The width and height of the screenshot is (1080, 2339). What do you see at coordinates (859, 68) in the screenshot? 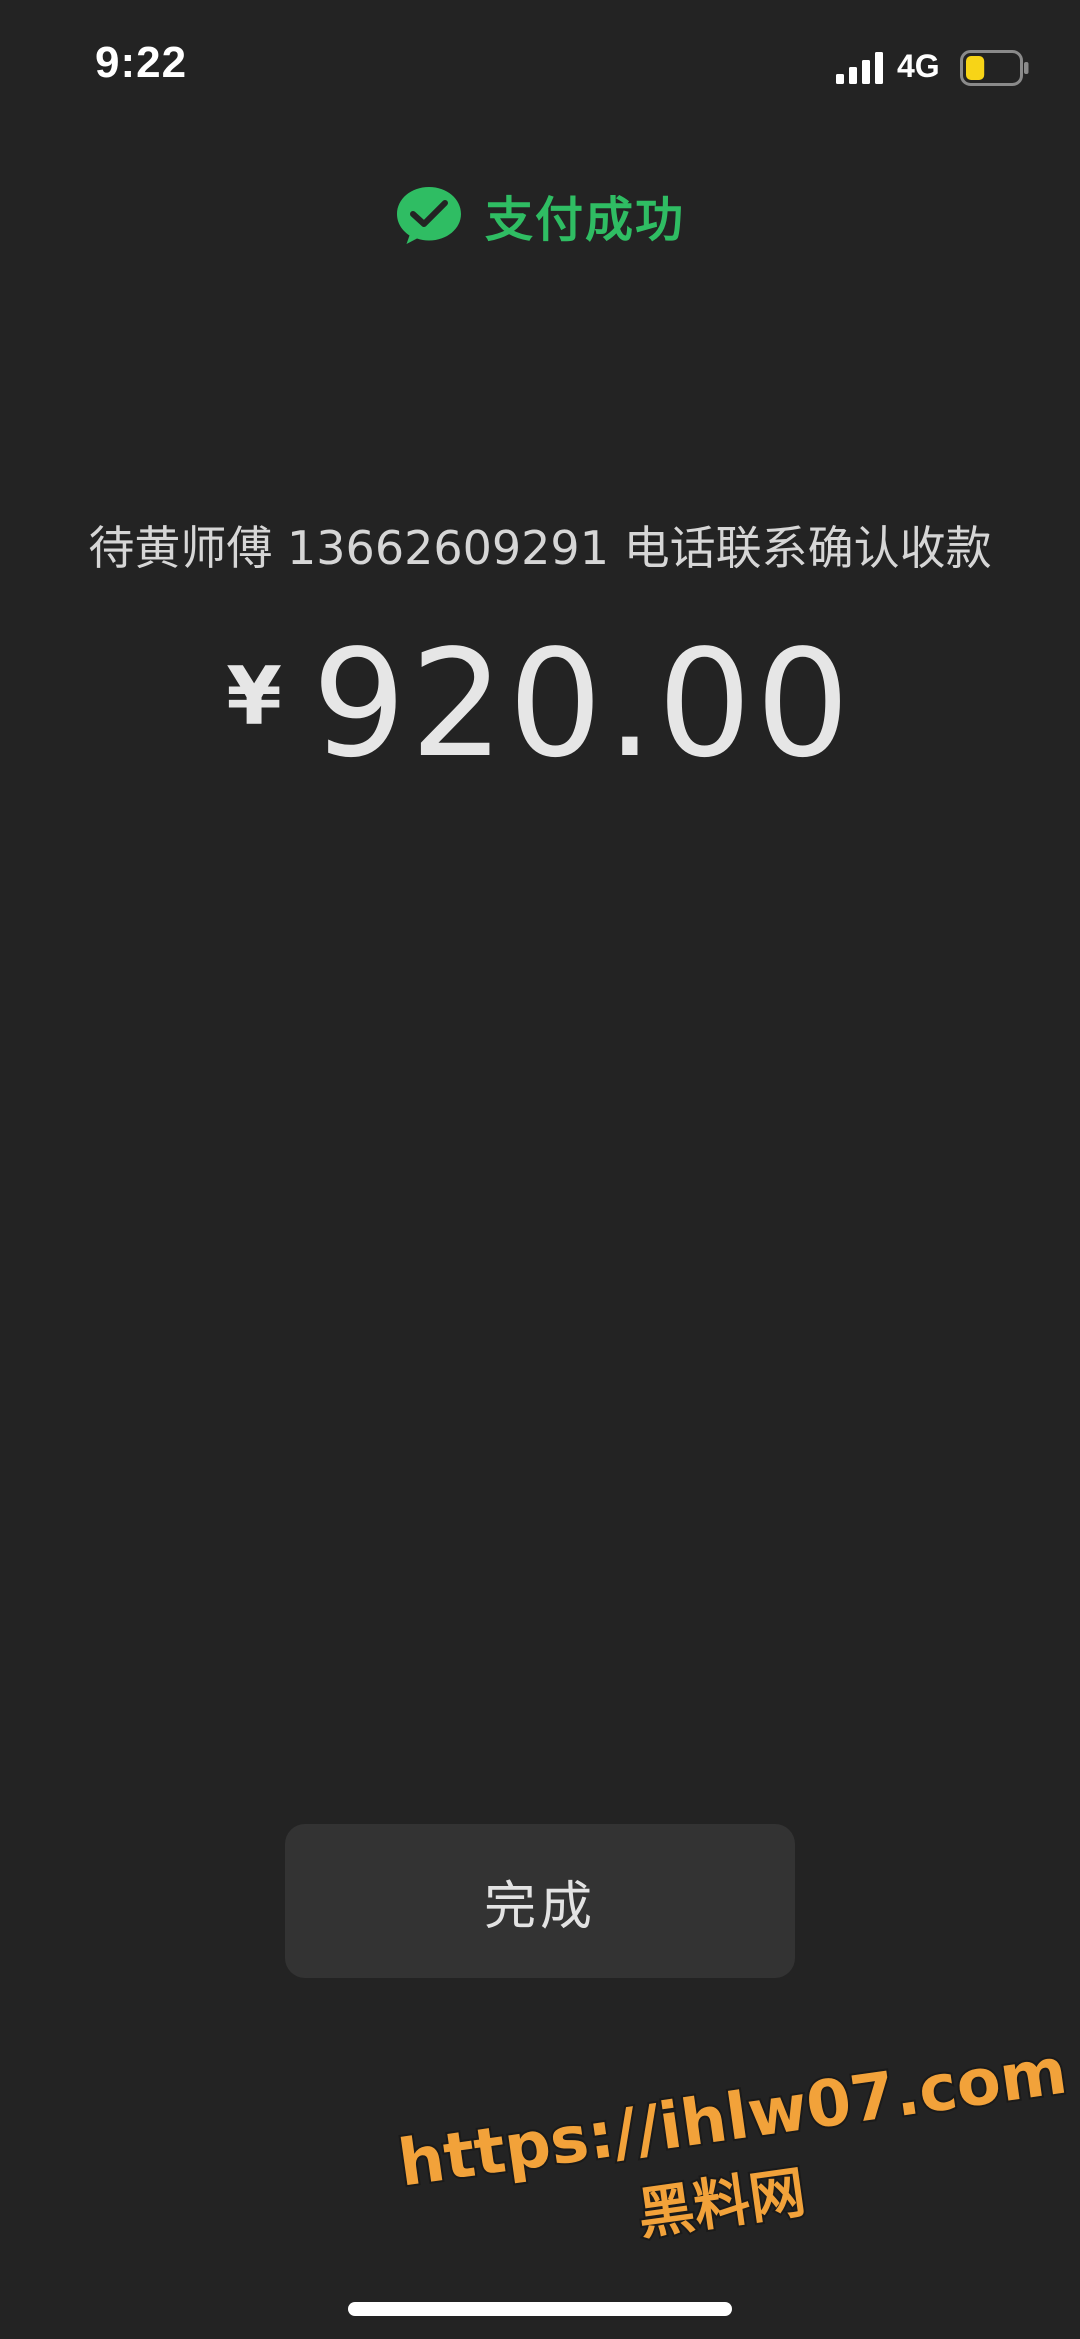
I see `cellular-signal-icon` at bounding box center [859, 68].